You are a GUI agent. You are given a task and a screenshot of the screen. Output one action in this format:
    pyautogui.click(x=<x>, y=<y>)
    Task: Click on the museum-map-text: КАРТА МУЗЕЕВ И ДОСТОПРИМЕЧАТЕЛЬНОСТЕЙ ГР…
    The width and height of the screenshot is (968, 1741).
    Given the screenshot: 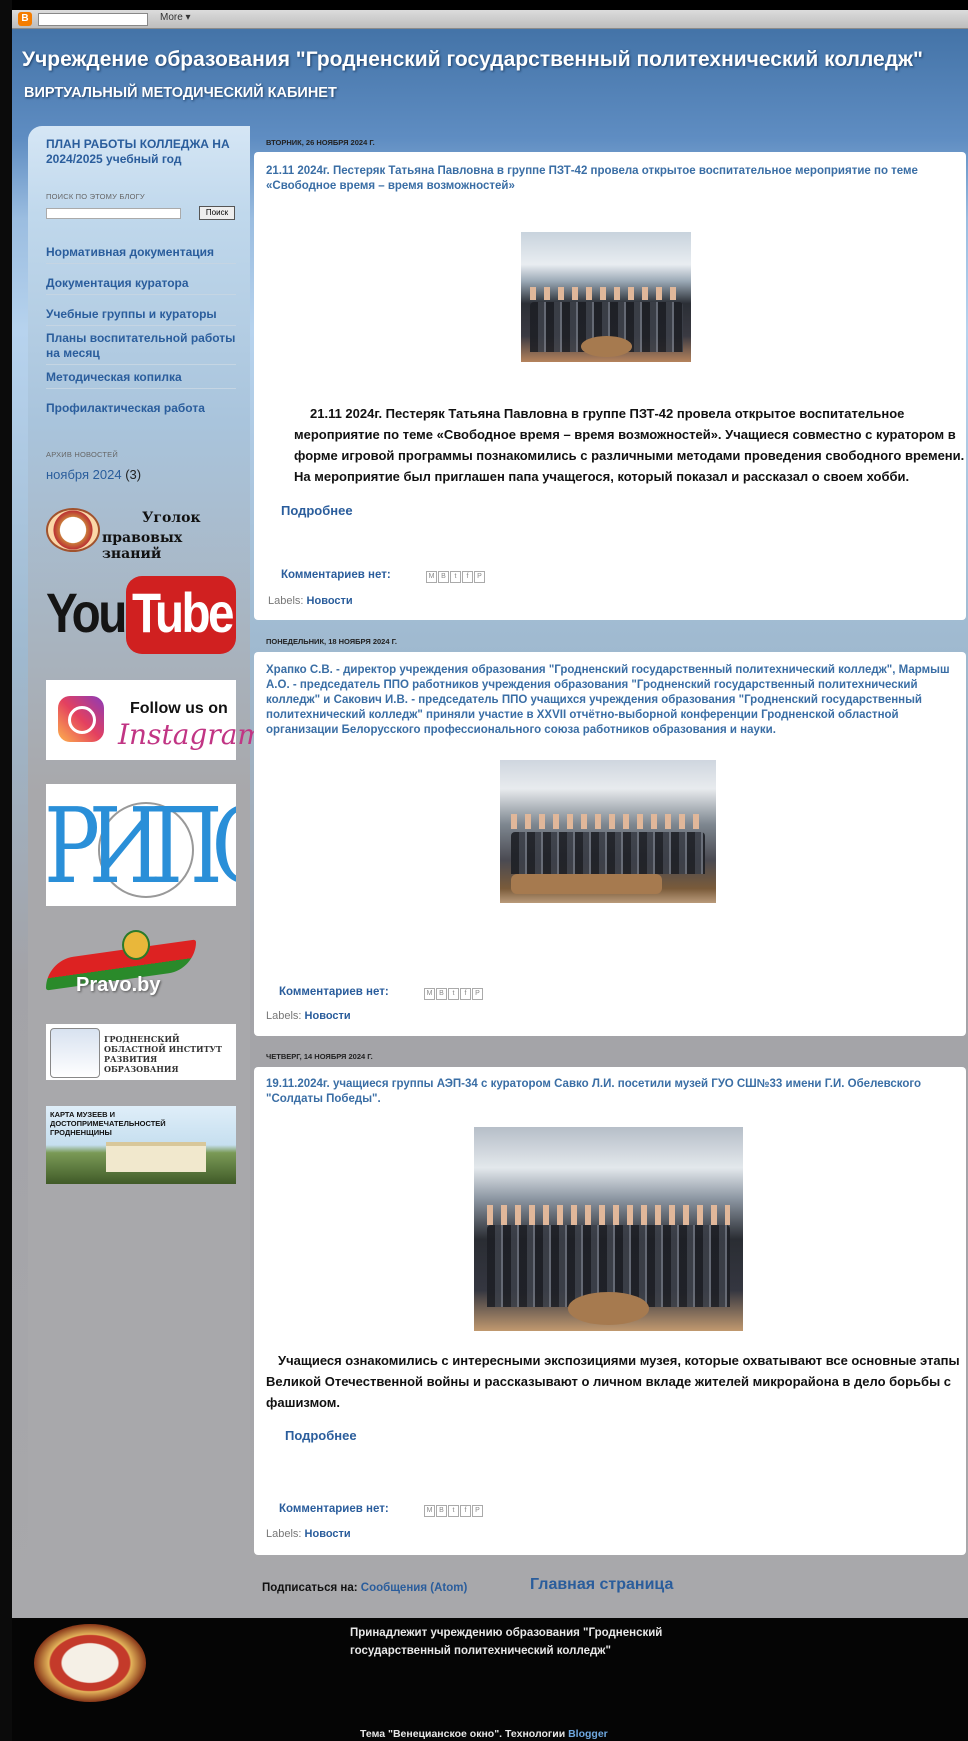 What is the action you would take?
    pyautogui.click(x=108, y=1123)
    